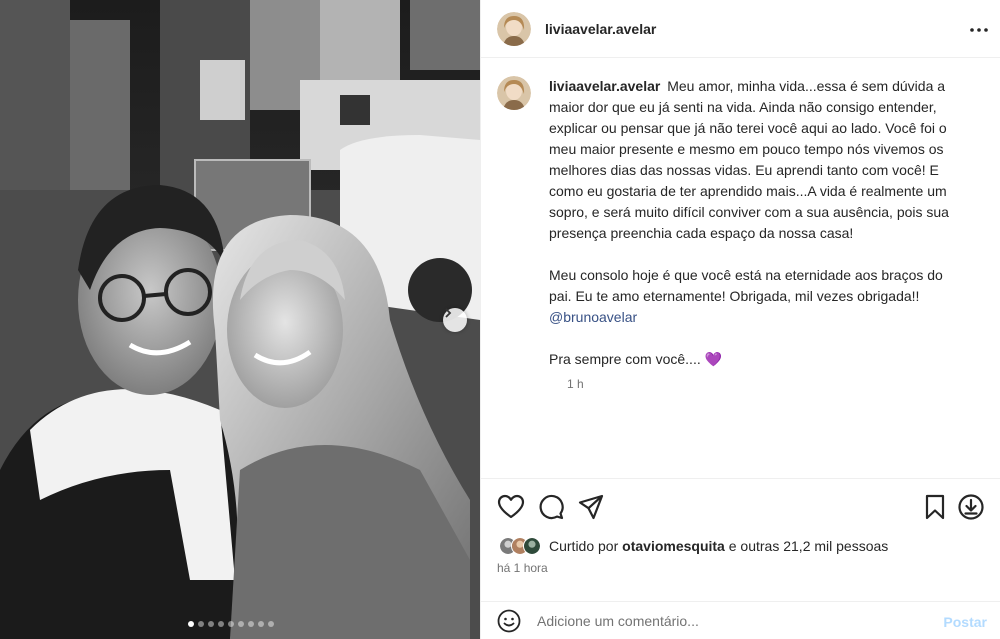 The image size is (1000, 639). I want to click on more-horizontal-icon, so click(979, 30).